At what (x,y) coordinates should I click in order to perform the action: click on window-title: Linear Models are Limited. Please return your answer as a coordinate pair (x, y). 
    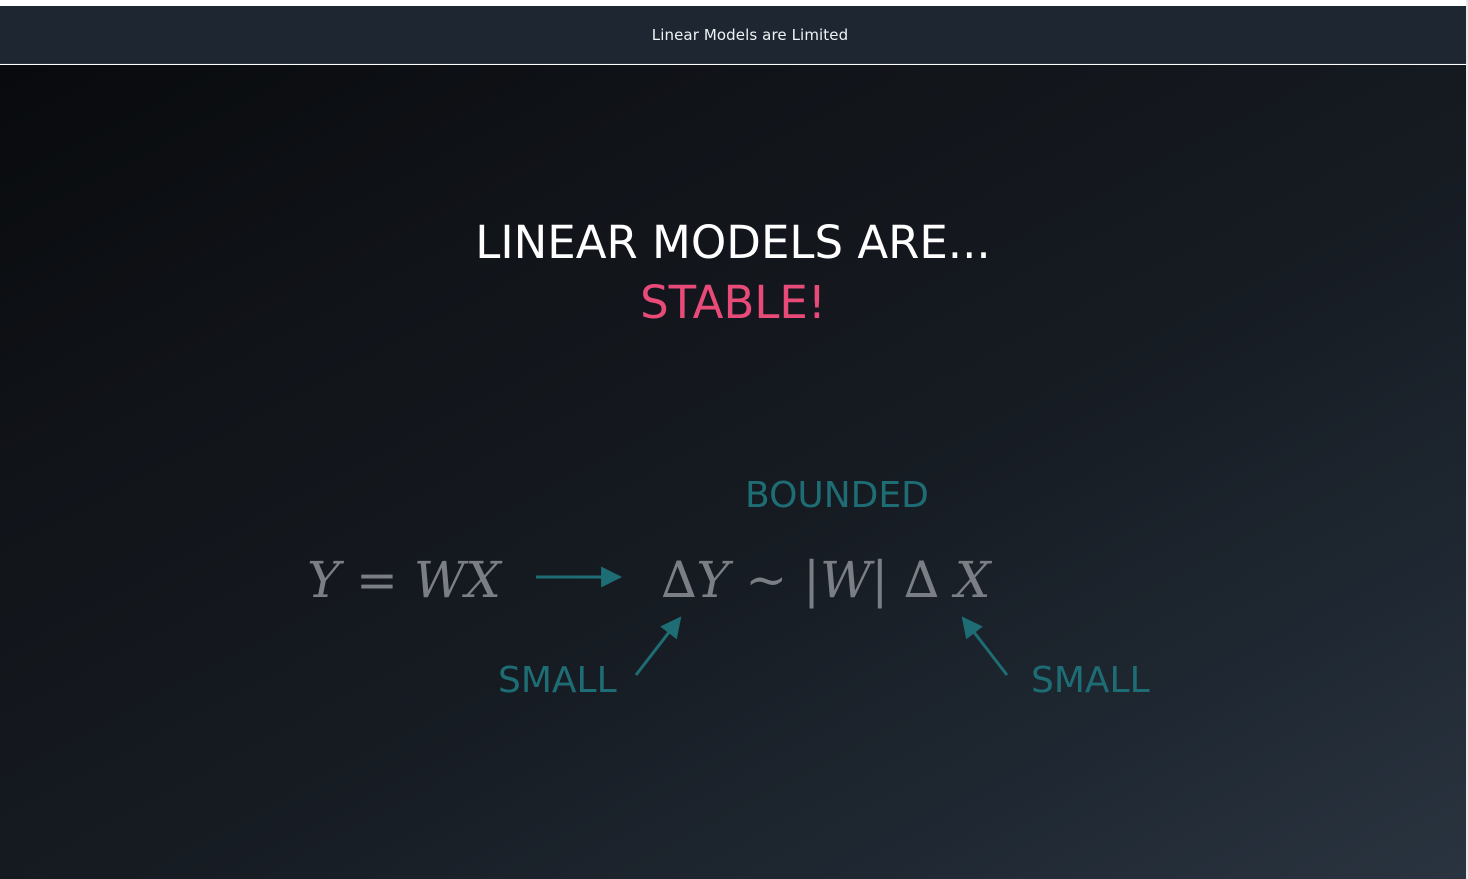
    Looking at the image, I should click on (750, 34).